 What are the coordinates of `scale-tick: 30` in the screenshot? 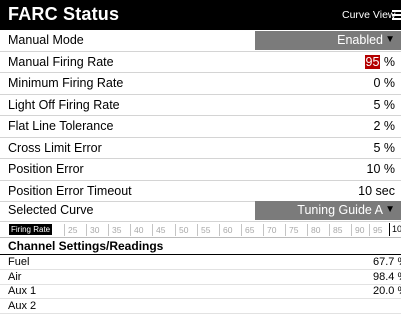 It's located at (92, 230).